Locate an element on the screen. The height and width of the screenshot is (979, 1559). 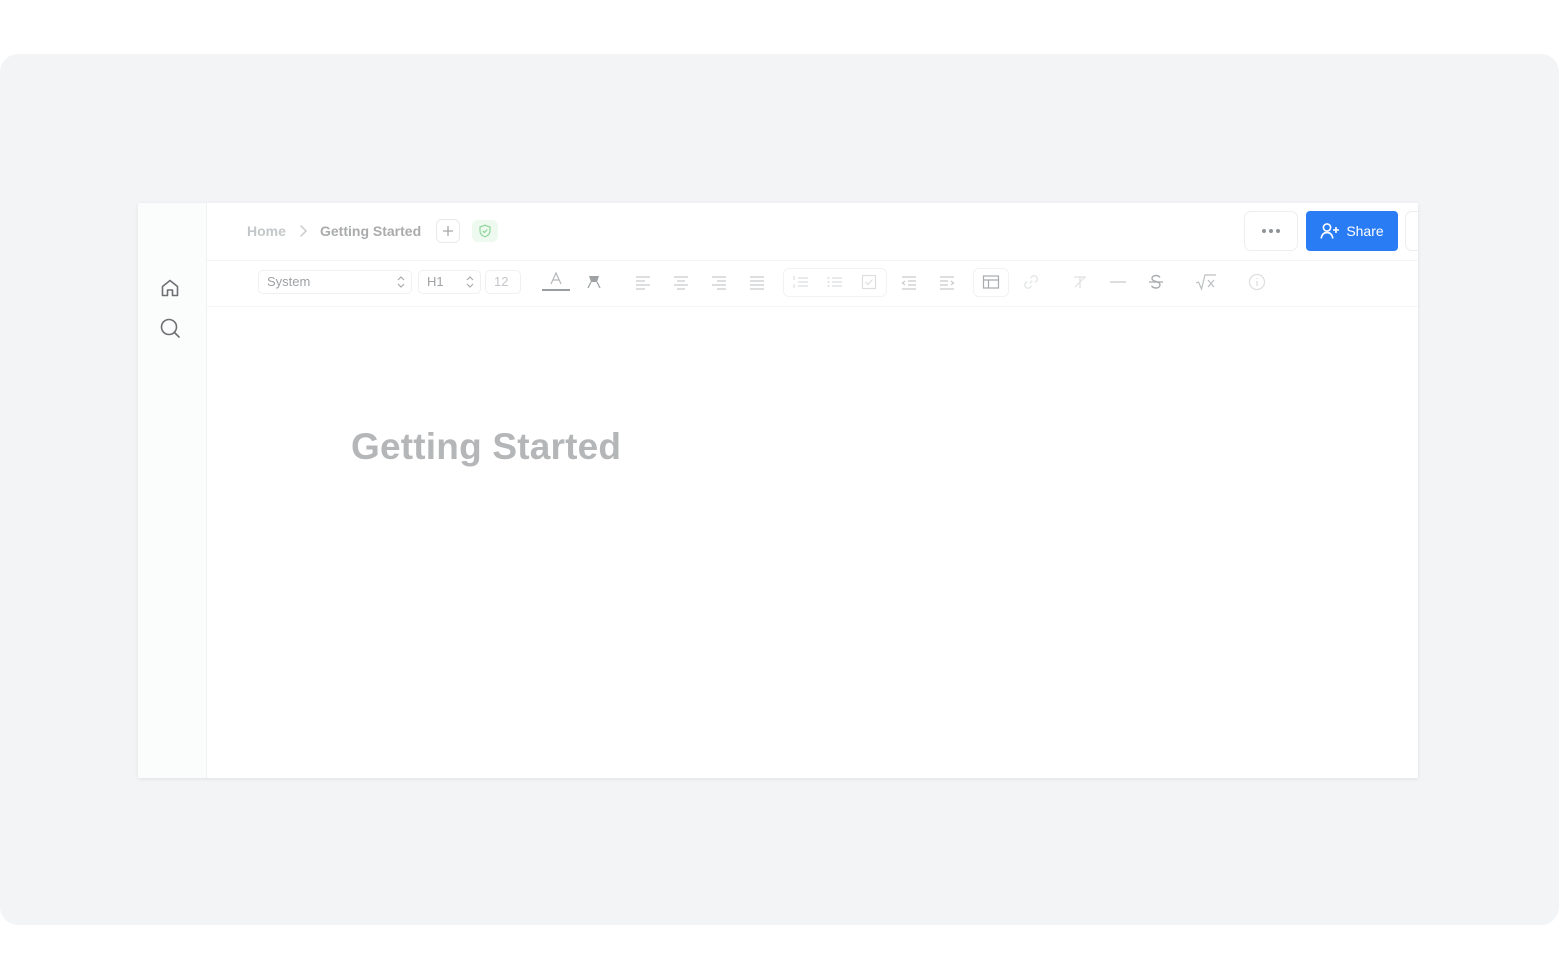
more-options-button is located at coordinates (1271, 231).